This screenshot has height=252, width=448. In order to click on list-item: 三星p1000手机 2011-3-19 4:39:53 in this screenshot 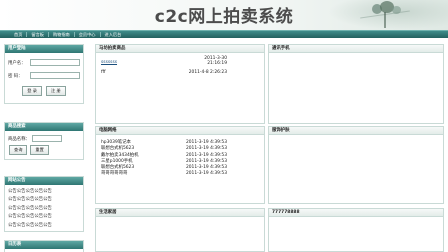, I will do `click(180, 161)`.